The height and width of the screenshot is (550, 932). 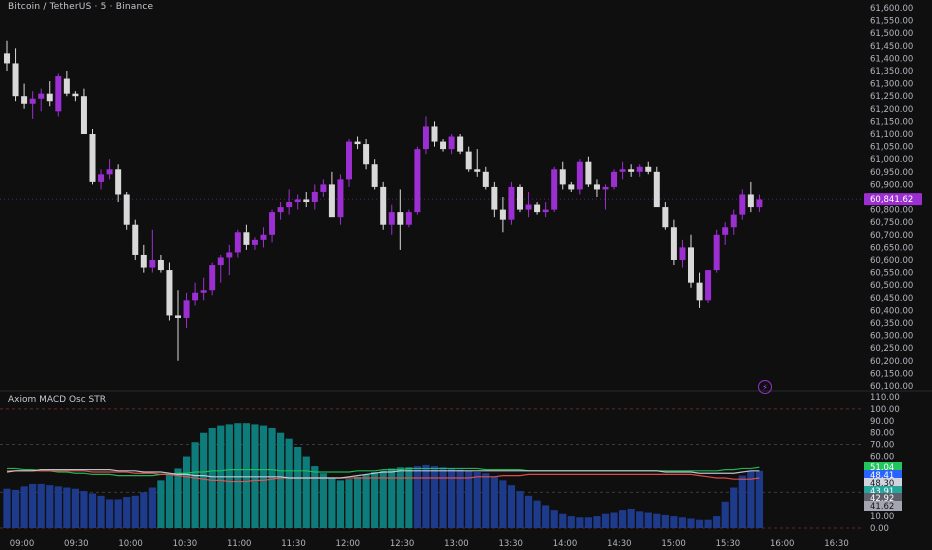 I want to click on osc-tick-label: 80.00, so click(x=882, y=434).